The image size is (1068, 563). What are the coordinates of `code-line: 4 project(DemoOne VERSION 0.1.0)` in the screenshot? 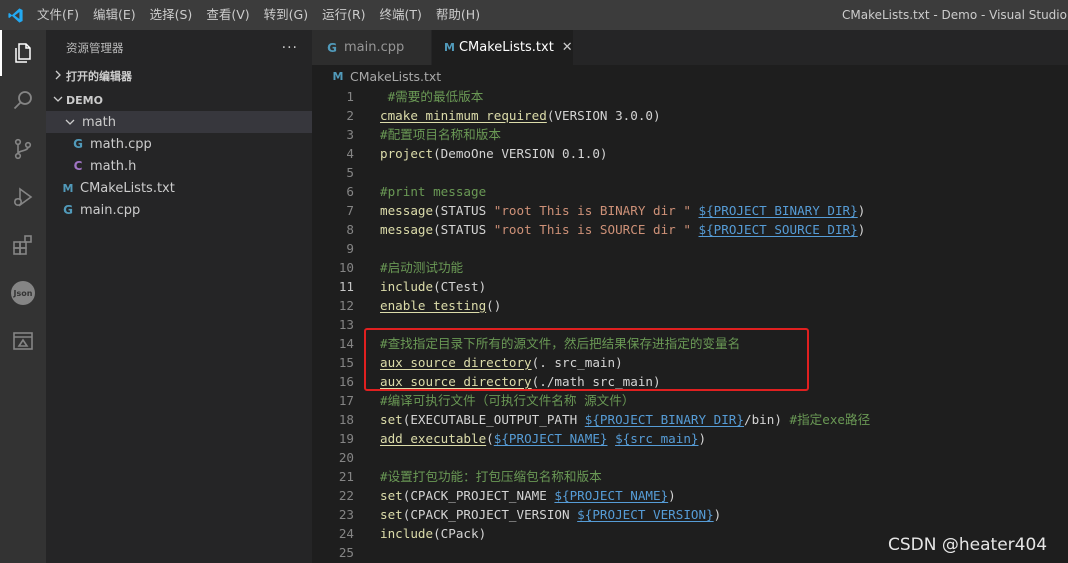 It's located at (690, 153).